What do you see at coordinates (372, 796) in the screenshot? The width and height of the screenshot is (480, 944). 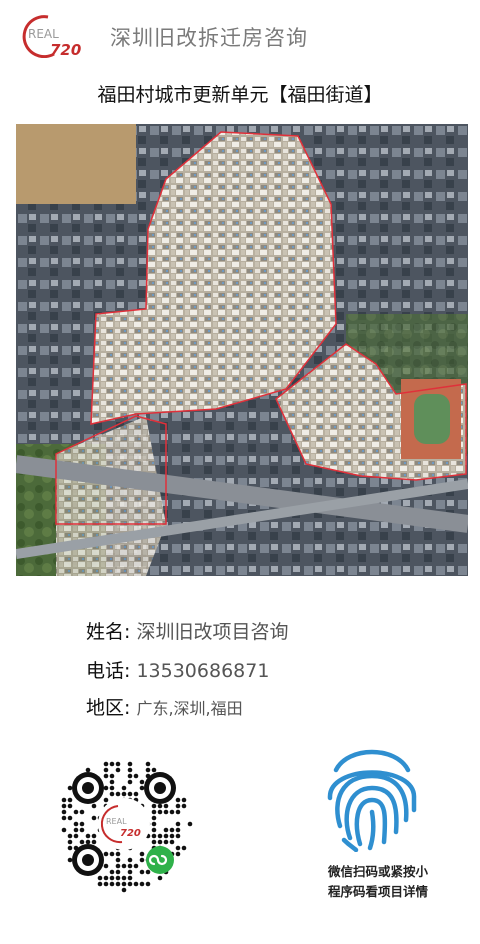 I see `fingerprint-icon` at bounding box center [372, 796].